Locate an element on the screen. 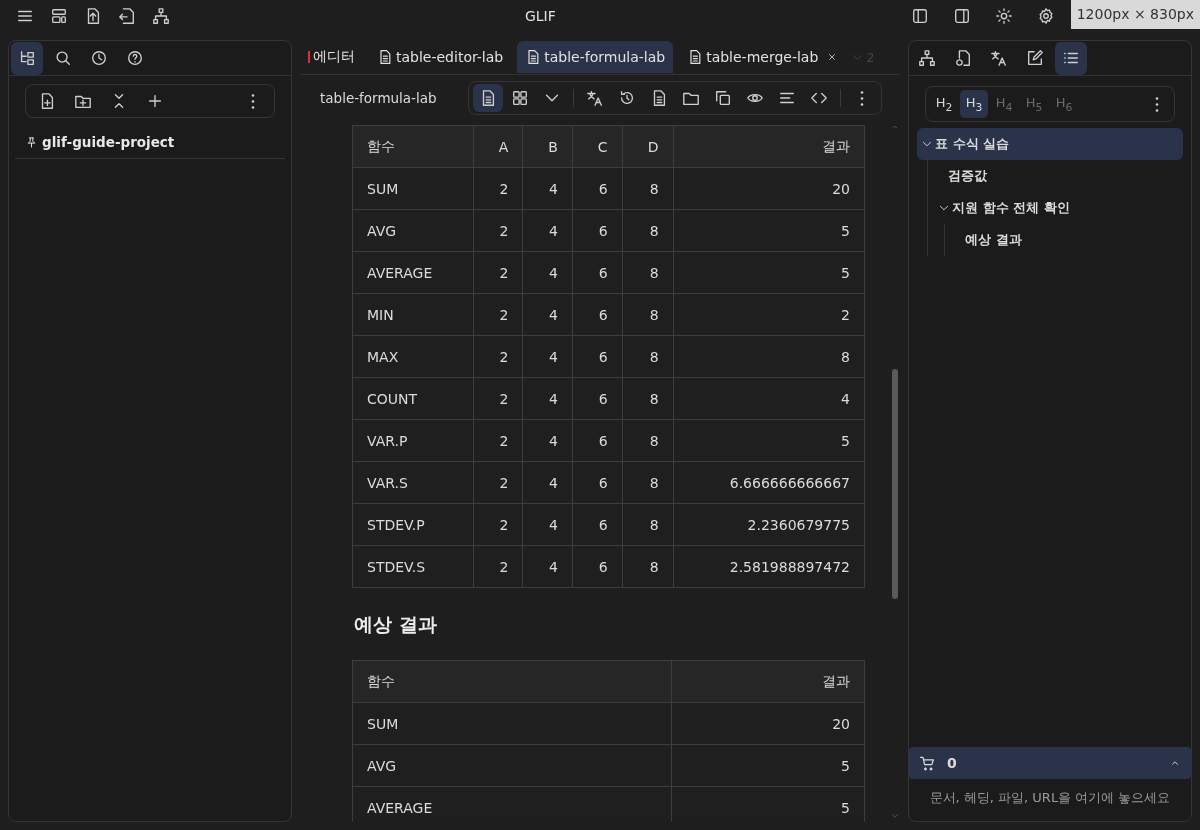 This screenshot has width=1200, height=830. table-cell: 6.666666666667 is located at coordinates (769, 482).